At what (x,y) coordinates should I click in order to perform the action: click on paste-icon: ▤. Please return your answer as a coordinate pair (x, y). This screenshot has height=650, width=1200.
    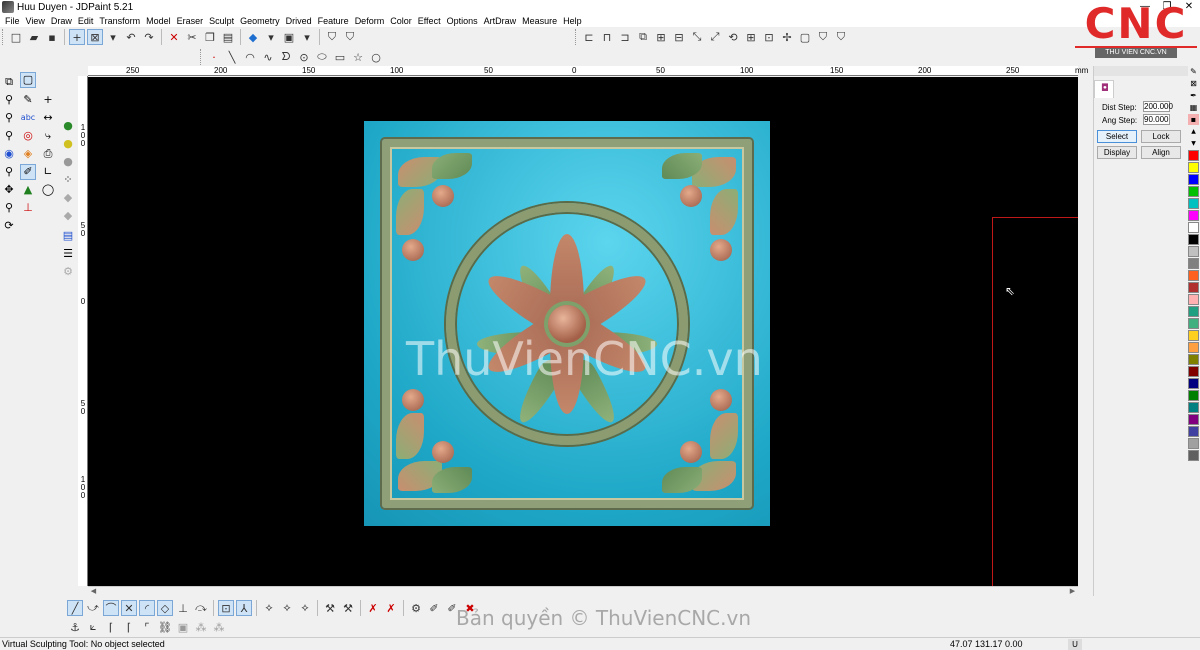
    Looking at the image, I should click on (228, 37).